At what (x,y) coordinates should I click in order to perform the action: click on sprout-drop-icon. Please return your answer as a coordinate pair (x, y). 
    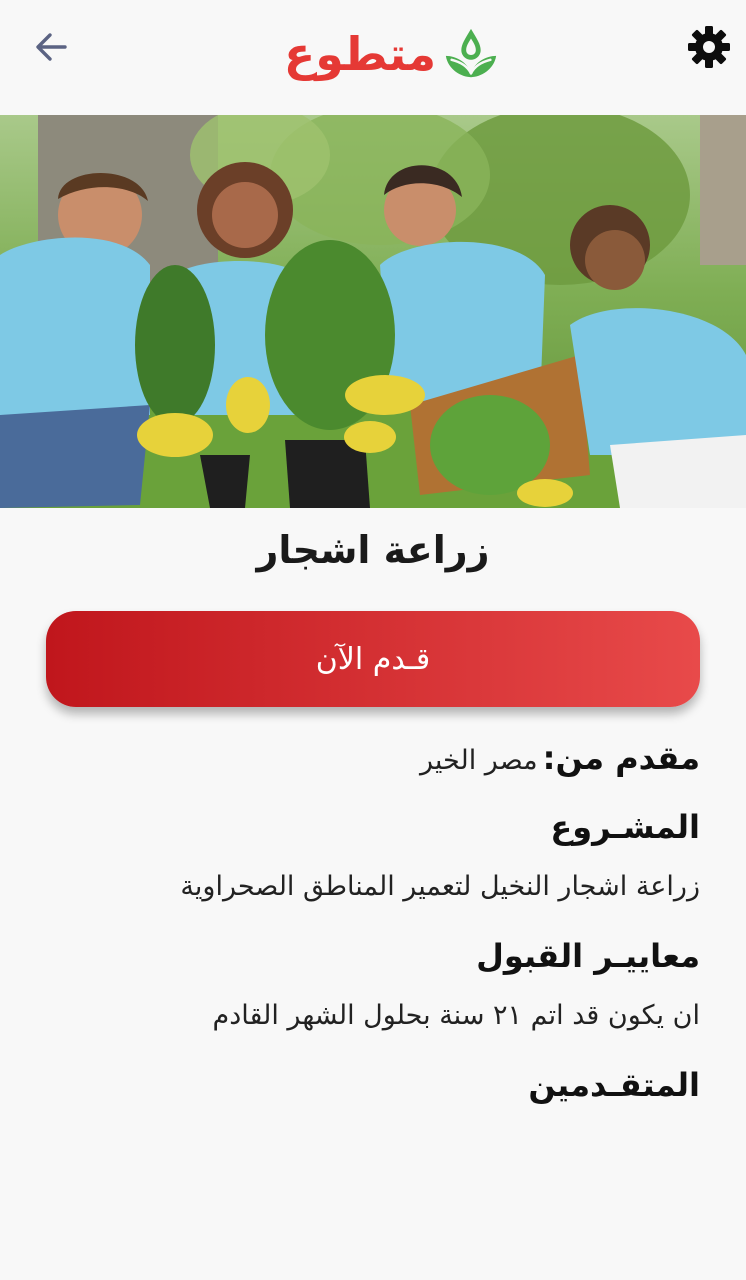
    Looking at the image, I should click on (471, 53).